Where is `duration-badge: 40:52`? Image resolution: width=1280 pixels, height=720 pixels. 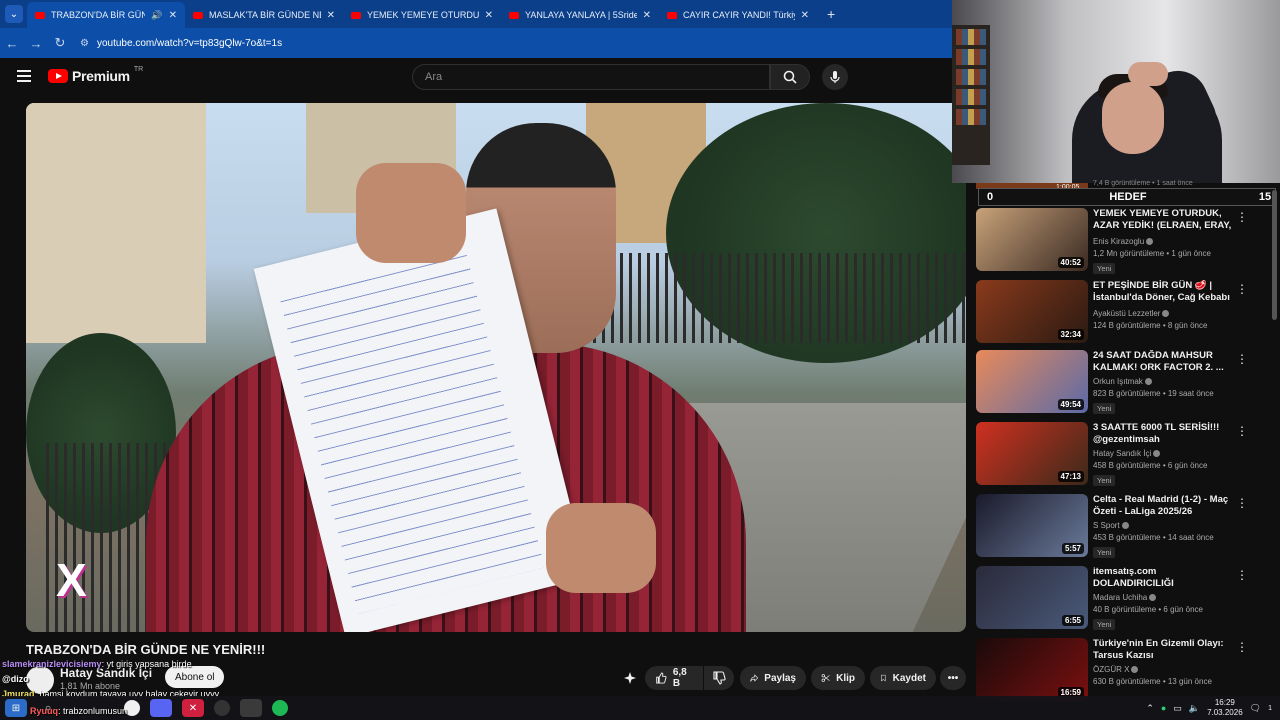
duration-badge: 40:52 is located at coordinates (1070, 262).